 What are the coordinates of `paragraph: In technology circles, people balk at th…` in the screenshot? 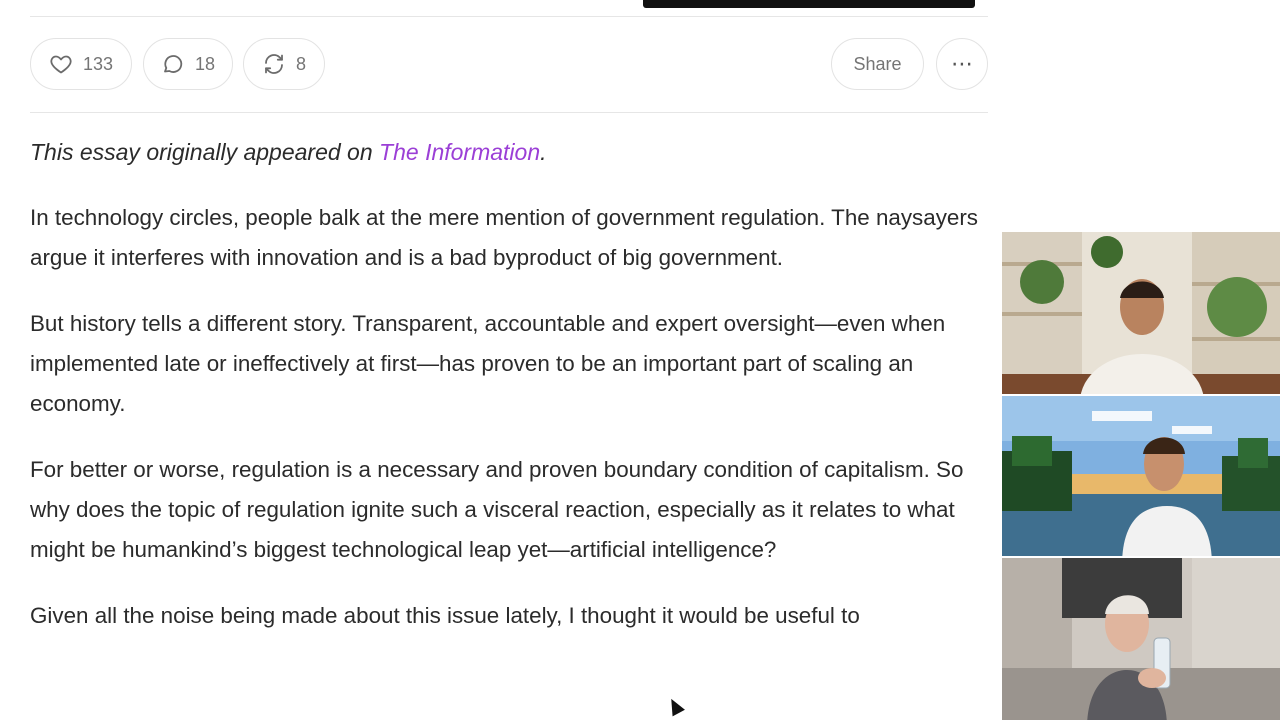 It's located at (504, 237).